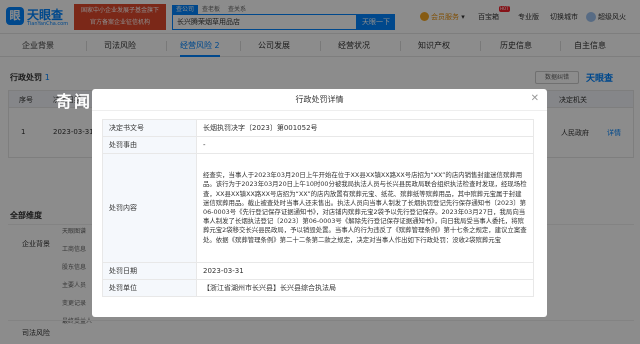 This screenshot has width=640, height=344. What do you see at coordinates (365, 271) in the screenshot?
I see `detail-value: 2023-03-31` at bounding box center [365, 271].